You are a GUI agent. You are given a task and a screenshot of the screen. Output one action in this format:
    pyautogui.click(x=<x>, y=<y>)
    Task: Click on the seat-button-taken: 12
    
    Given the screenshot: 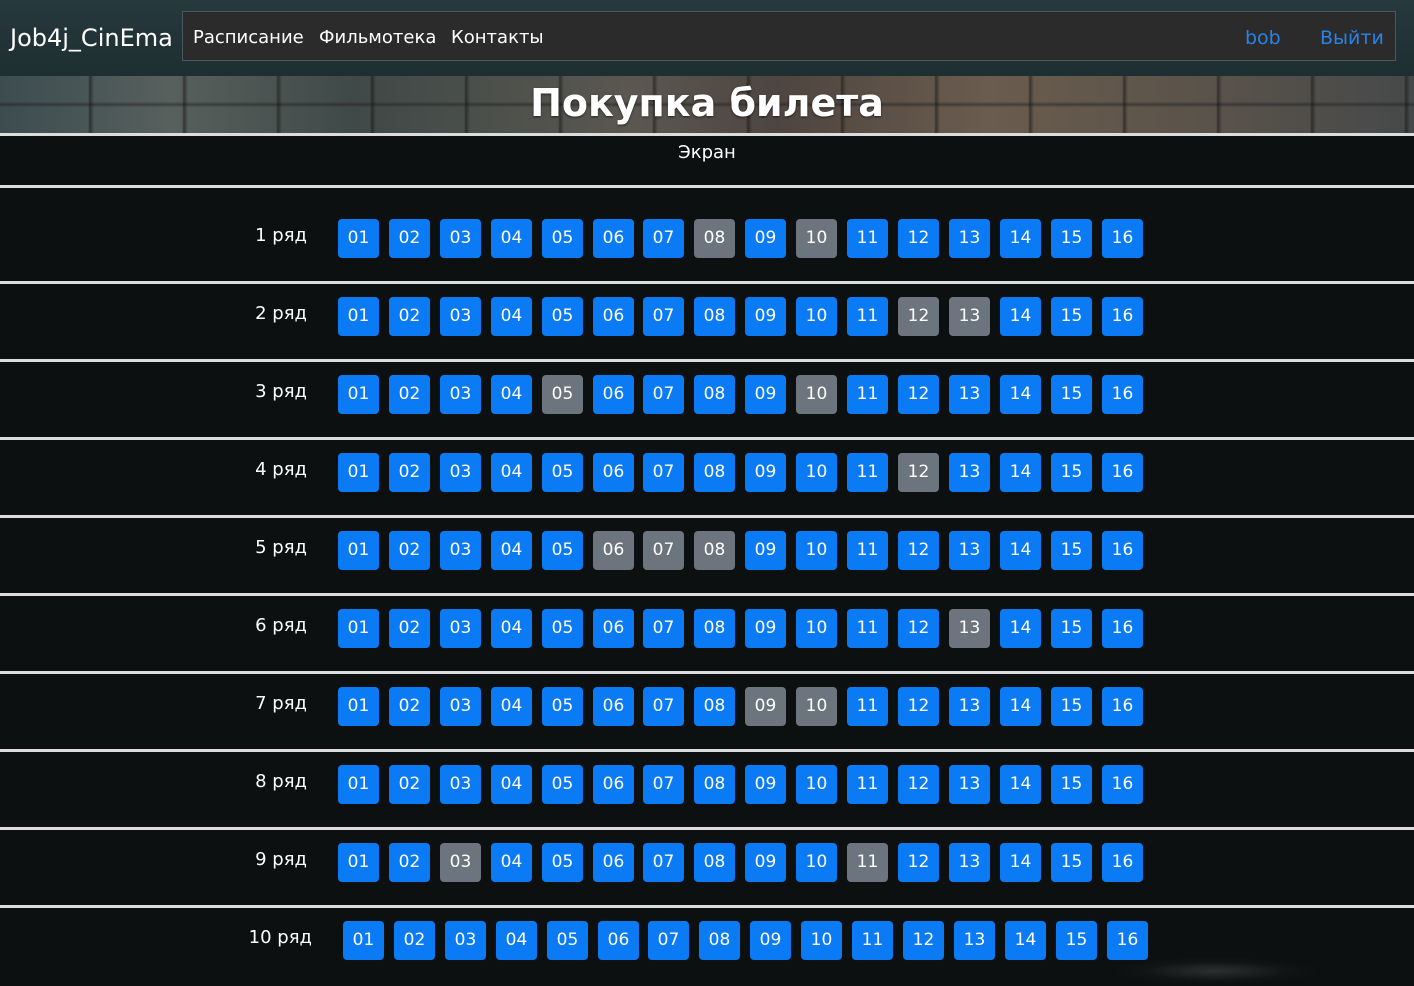 What is the action you would take?
    pyautogui.click(x=918, y=316)
    